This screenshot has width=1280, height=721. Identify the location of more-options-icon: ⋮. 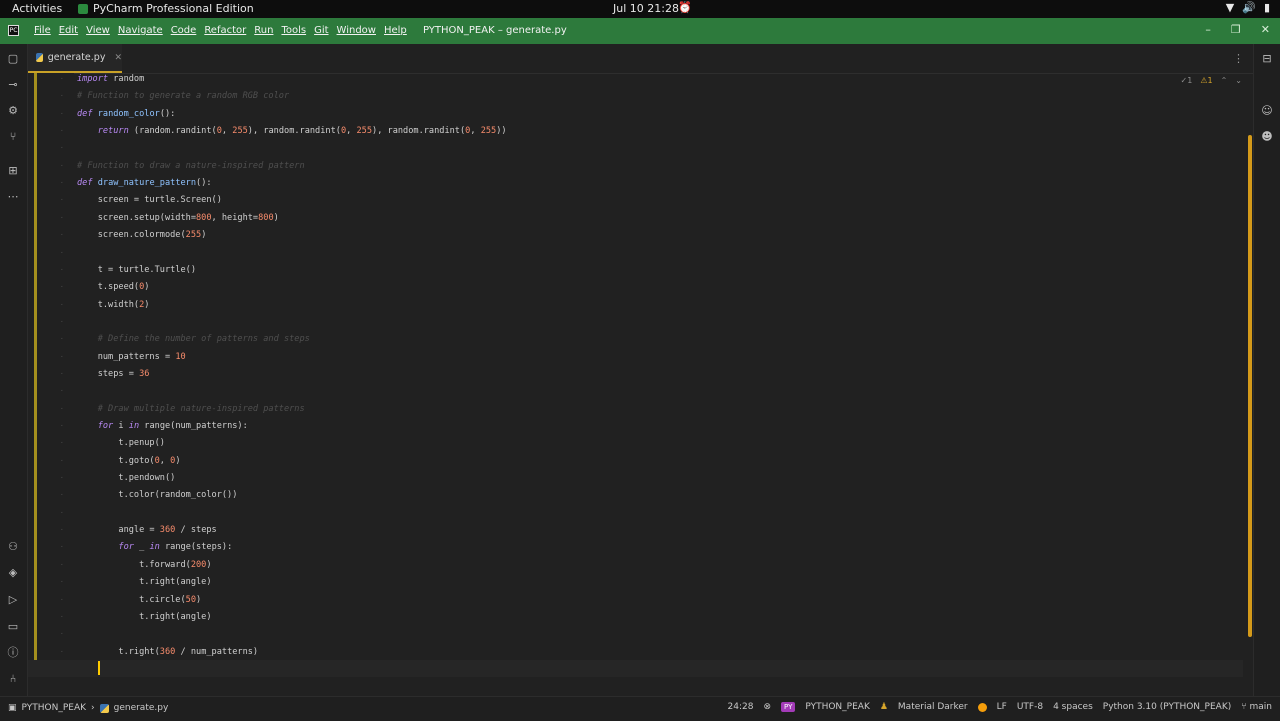
(1238, 58).